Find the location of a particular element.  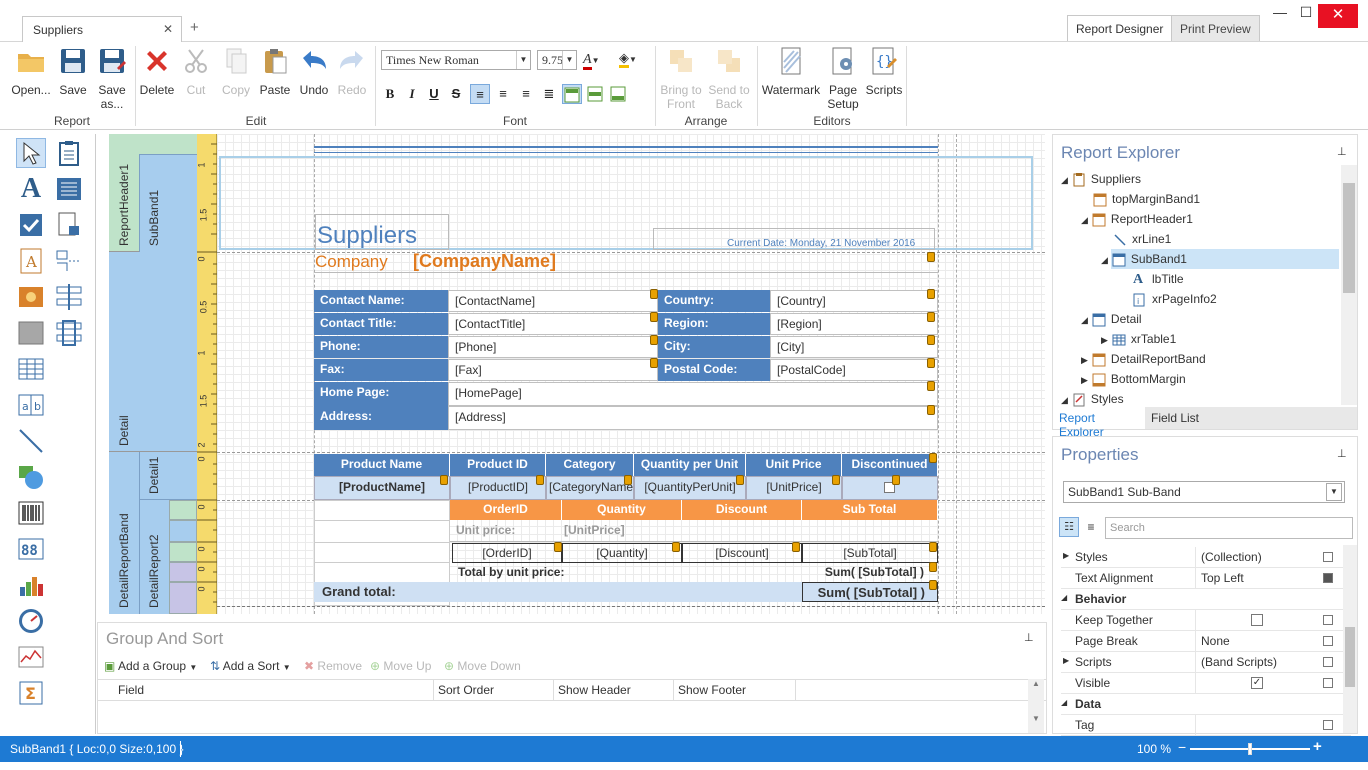

prop-category-data: ◢ Data is located at coordinates (1206, 704).